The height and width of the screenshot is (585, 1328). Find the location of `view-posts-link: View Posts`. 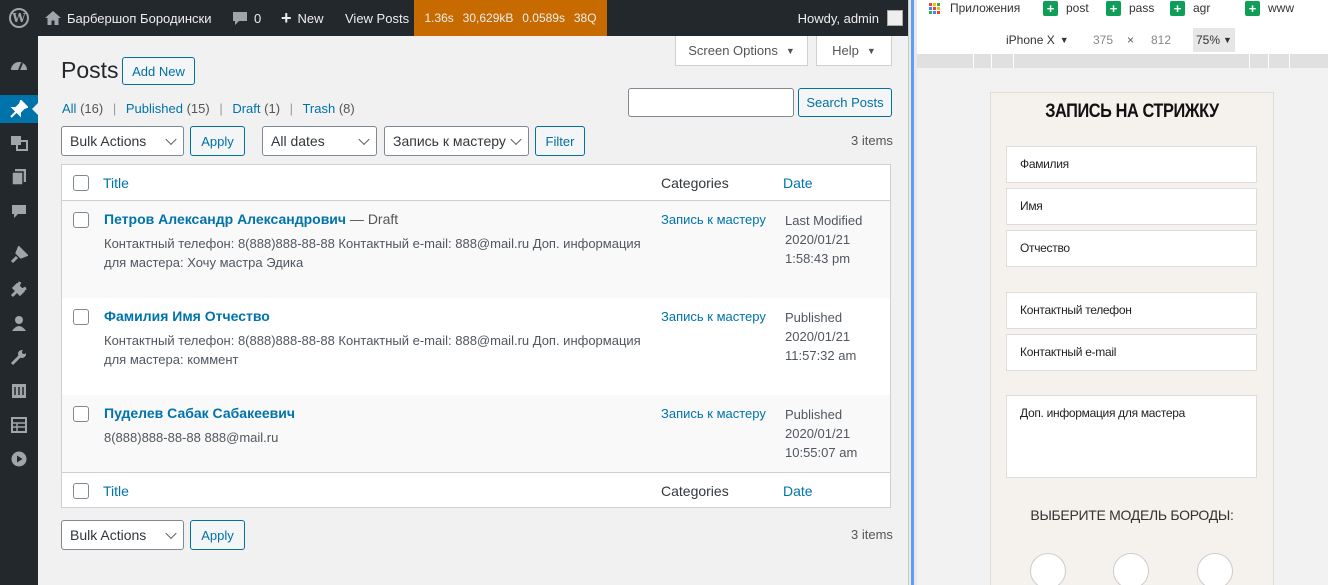

view-posts-link: View Posts is located at coordinates (377, 18).